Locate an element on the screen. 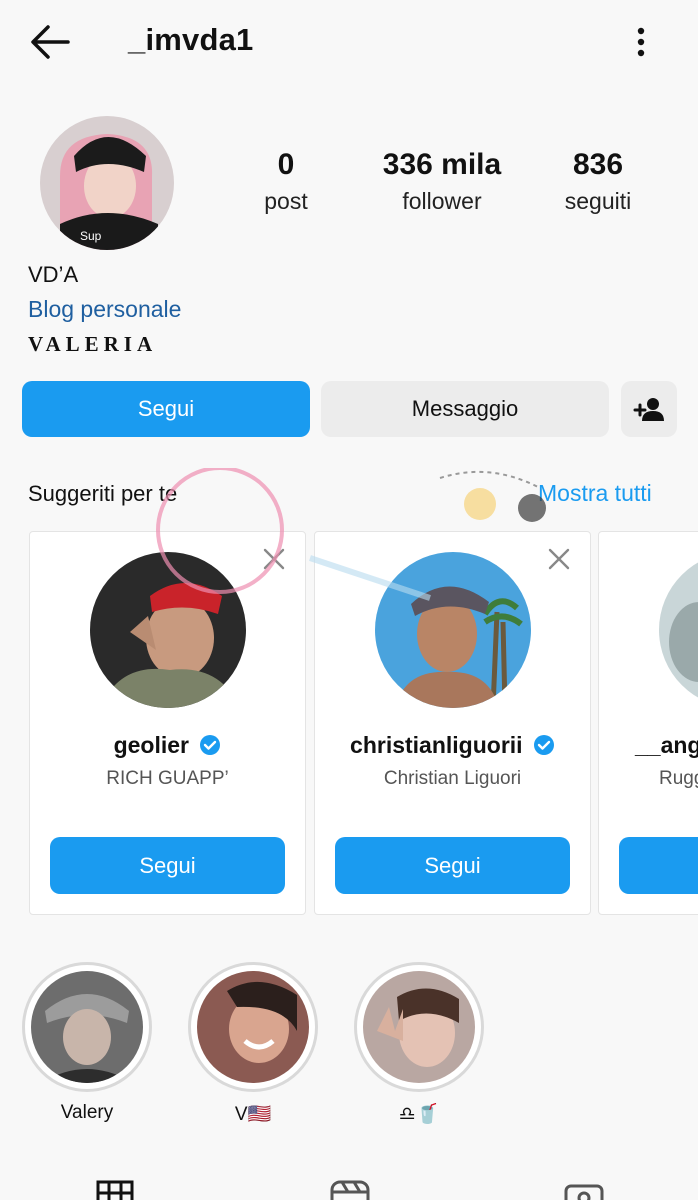 The image size is (698, 1200). grid-icon is located at coordinates (116, 1189).